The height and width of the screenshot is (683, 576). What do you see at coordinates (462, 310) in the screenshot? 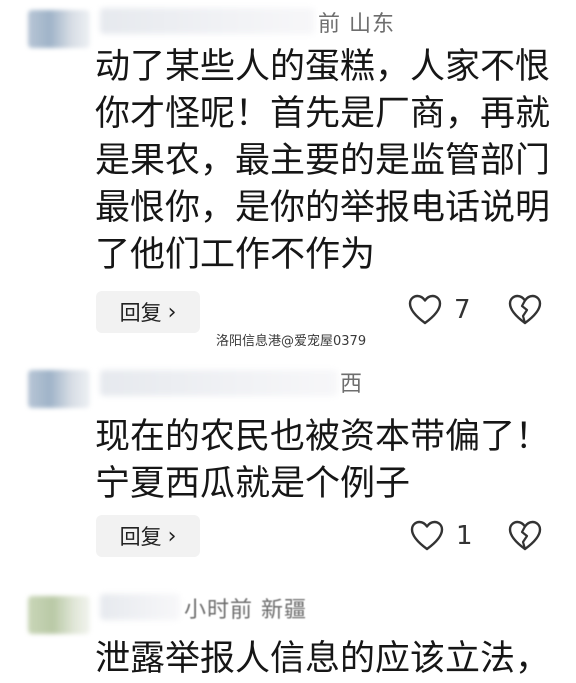
I see `like-count: 7` at bounding box center [462, 310].